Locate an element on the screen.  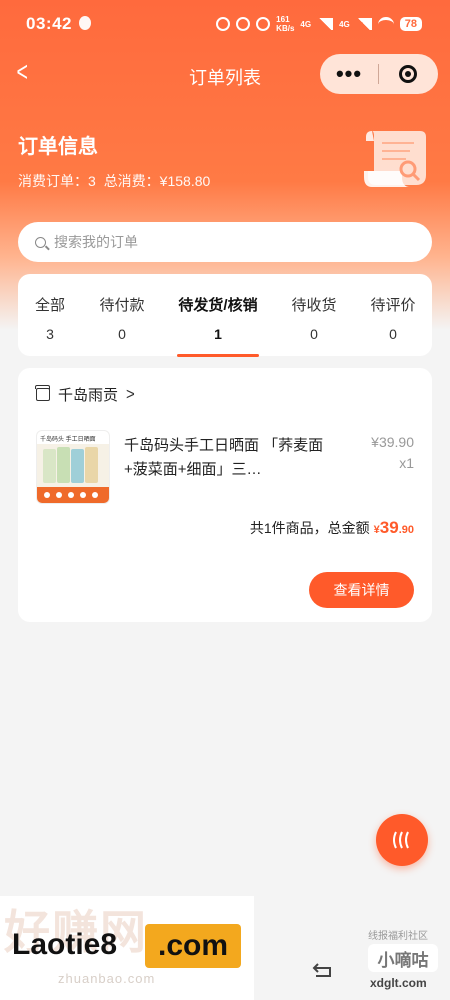
order-total: 共1件商品，总金额 ¥39.90 is located at coordinates (332, 528).